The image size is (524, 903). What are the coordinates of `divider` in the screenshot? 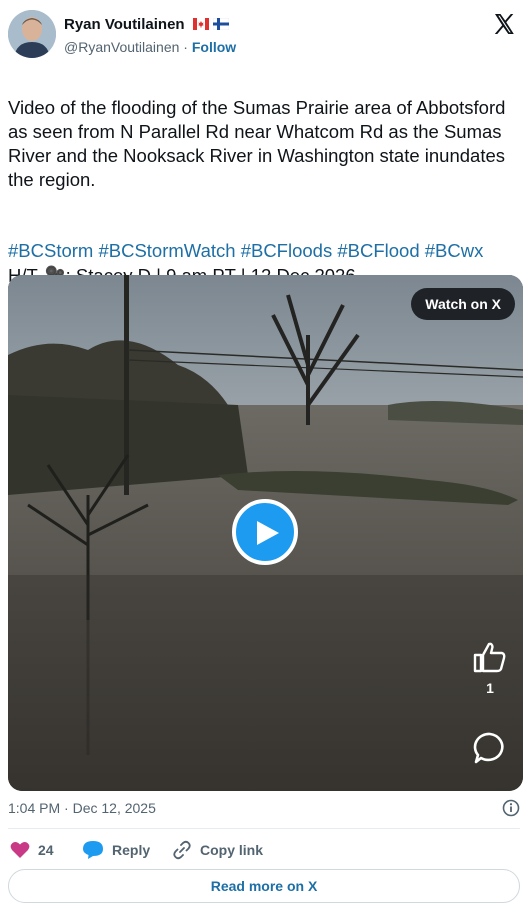 It's located at (264, 828).